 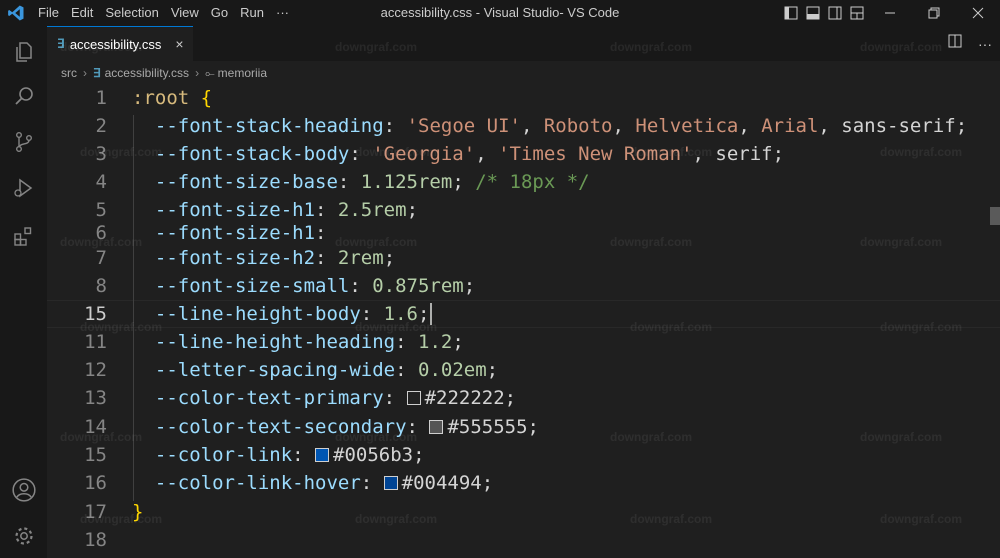 I want to click on tab-close-icon: ×, so click(x=179, y=44).